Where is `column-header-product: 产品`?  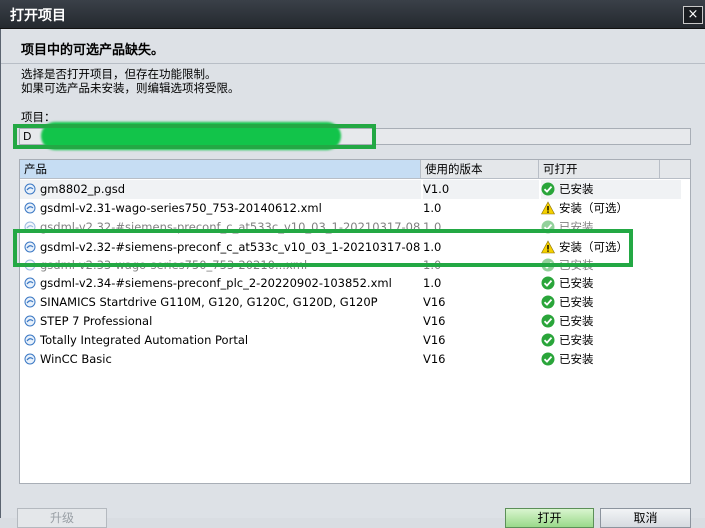
column-header-product: 产品 is located at coordinates (220, 169).